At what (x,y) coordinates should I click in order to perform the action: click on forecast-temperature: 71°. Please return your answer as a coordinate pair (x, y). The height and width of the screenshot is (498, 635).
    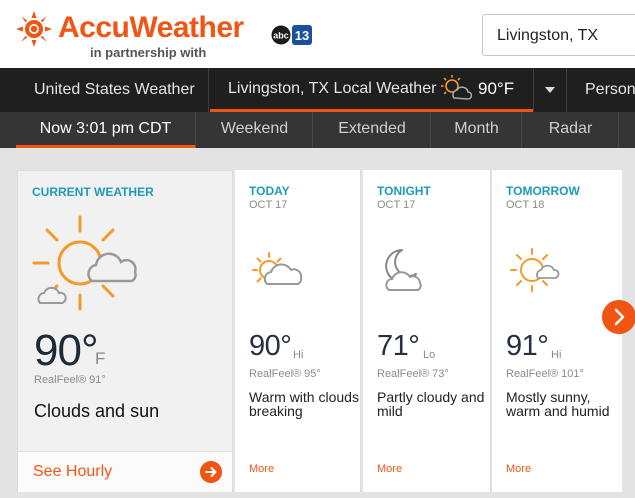
    Looking at the image, I should click on (398, 346).